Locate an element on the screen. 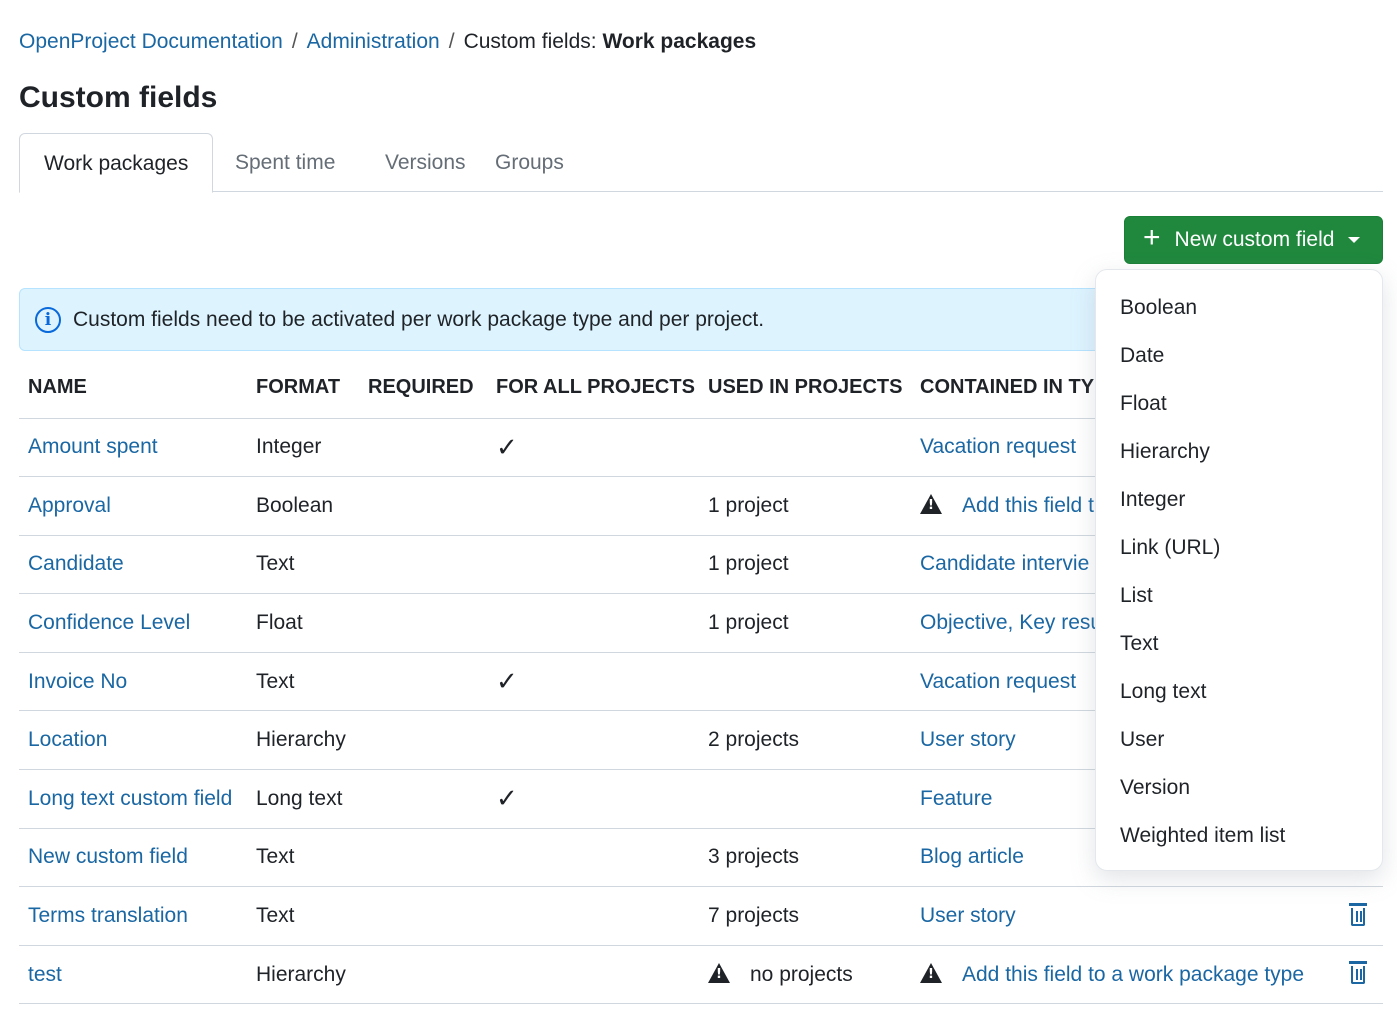 The width and height of the screenshot is (1397, 1027). custom-field-format: Long text is located at coordinates (303, 799).